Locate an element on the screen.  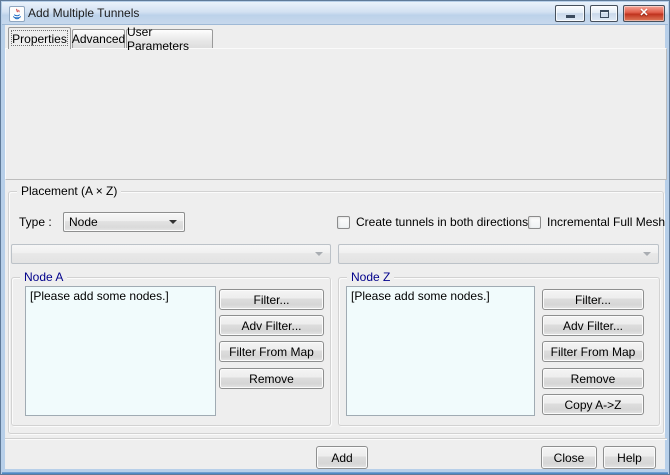
node-z-filter-from-map-button: Filter From Map is located at coordinates (593, 351).